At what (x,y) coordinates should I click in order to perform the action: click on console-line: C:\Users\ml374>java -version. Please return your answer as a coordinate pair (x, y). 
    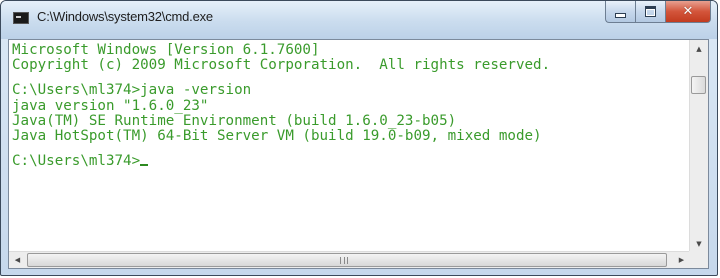
    Looking at the image, I should click on (132, 90).